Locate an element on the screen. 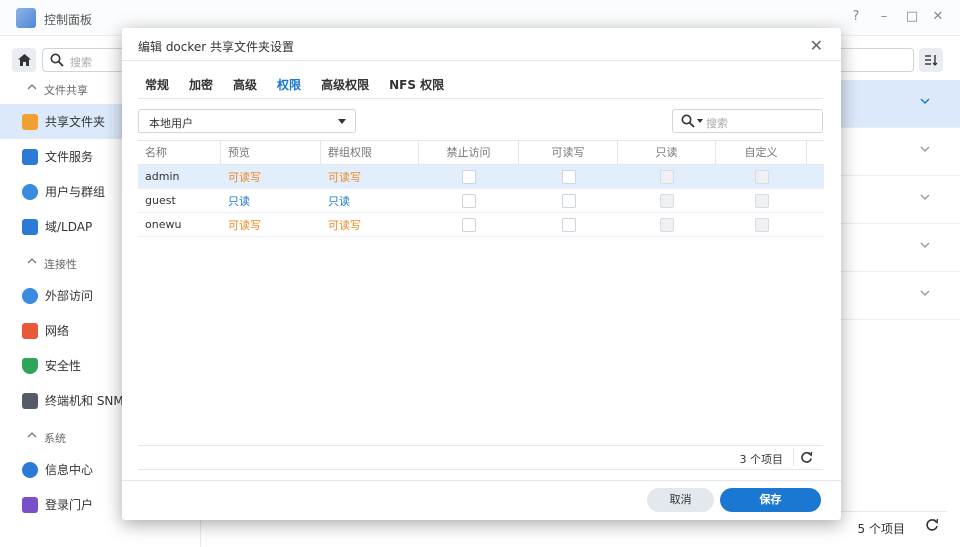  column-header-preview: 预览 is located at coordinates (271, 152).